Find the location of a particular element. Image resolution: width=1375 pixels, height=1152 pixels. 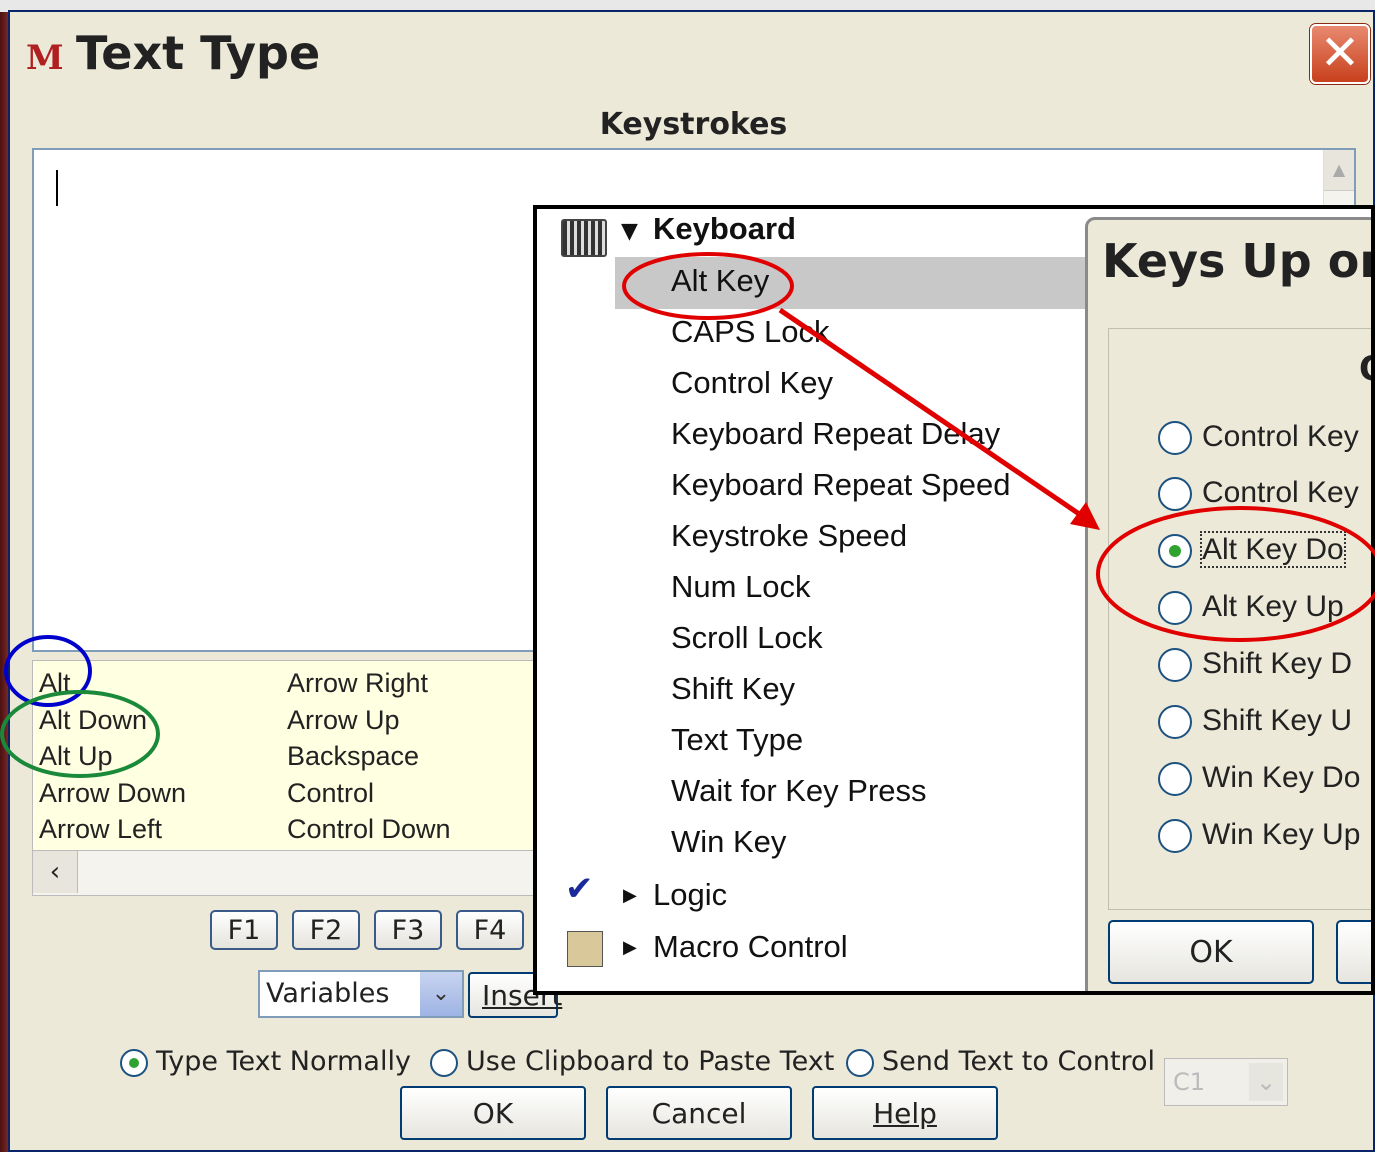

close-button: ✕ is located at coordinates (1340, 54).